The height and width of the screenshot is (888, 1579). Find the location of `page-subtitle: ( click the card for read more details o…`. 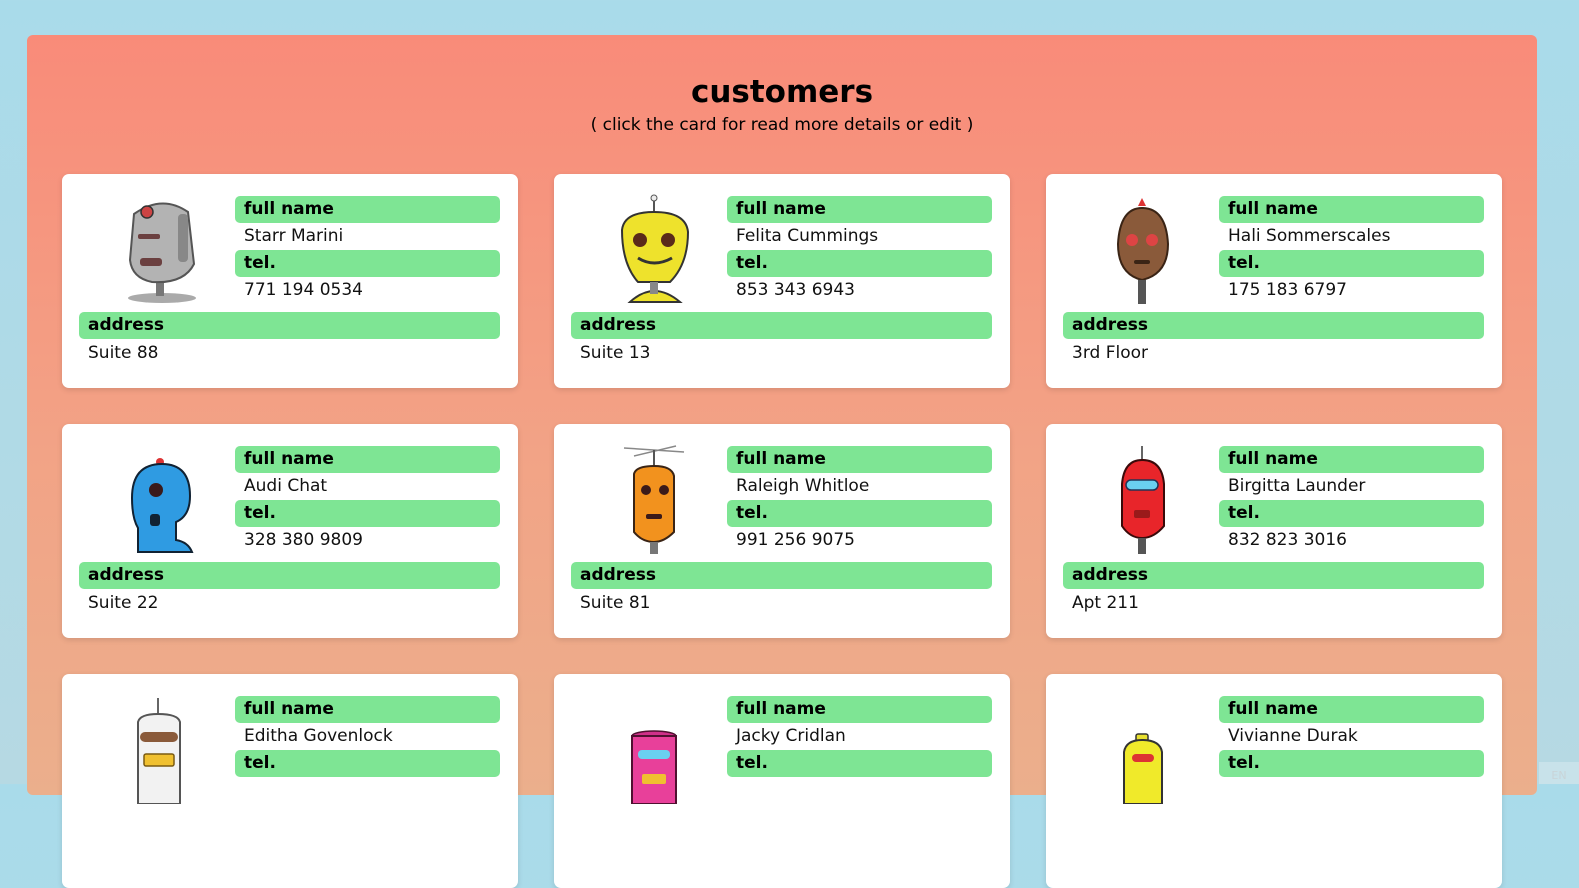

page-subtitle: ( click the card for read more details o… is located at coordinates (782, 125).